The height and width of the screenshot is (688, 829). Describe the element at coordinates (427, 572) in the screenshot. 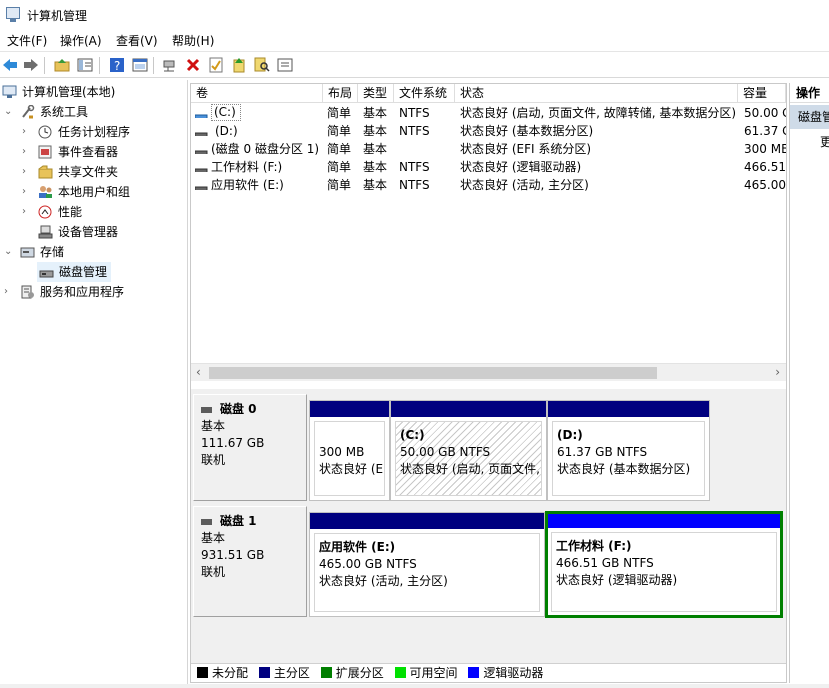

I see `partition-info: 应用软件 (E:) 465.00 GB NTFS 状态良好 (活动, 主分区)` at that location.